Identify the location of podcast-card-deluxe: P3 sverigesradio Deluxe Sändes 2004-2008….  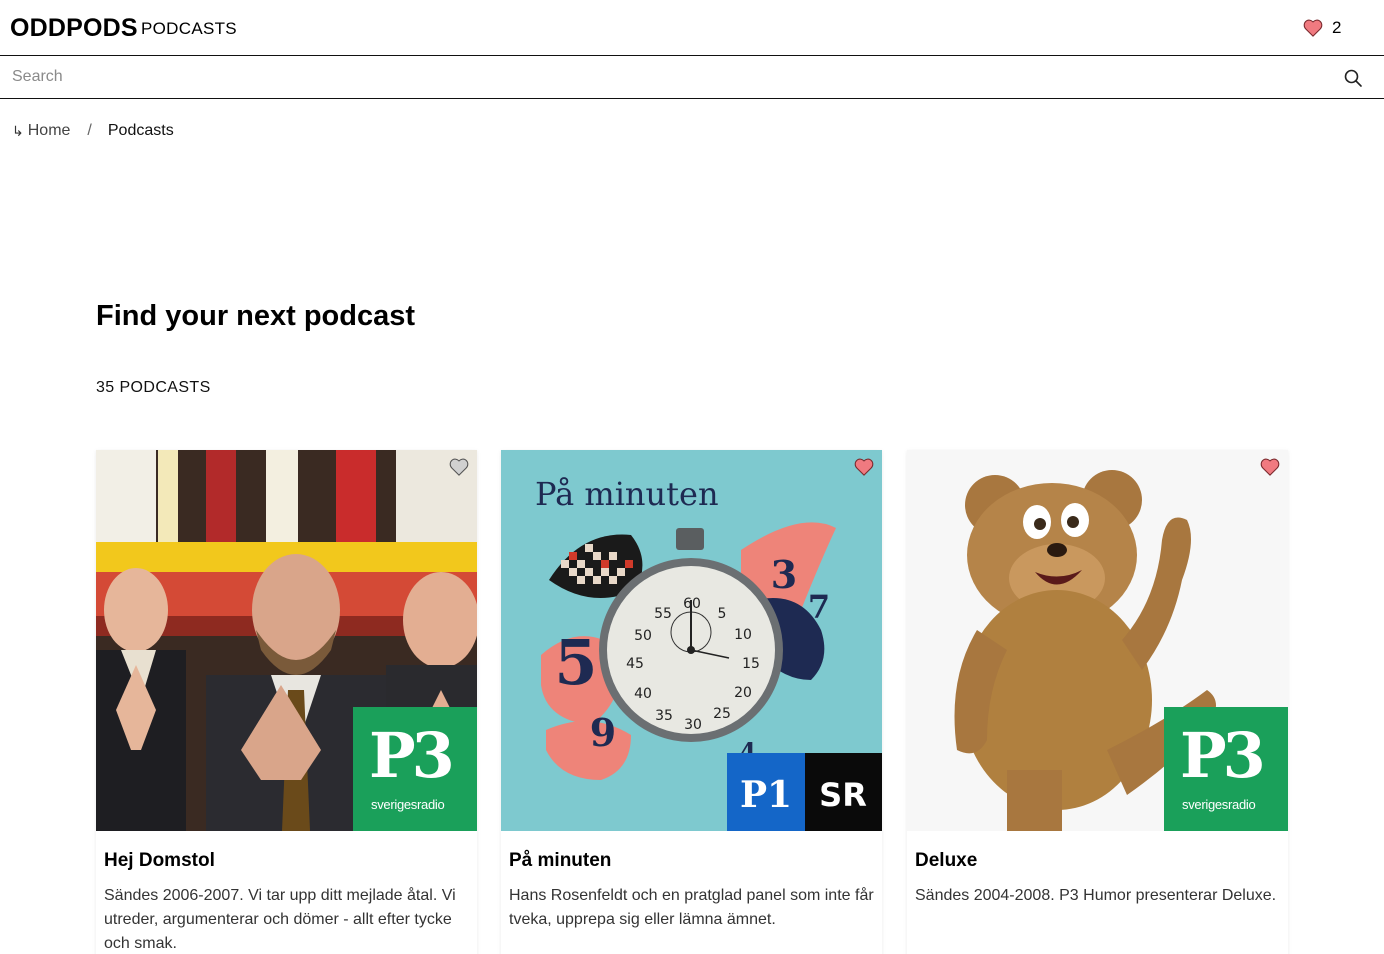
(1097, 702).